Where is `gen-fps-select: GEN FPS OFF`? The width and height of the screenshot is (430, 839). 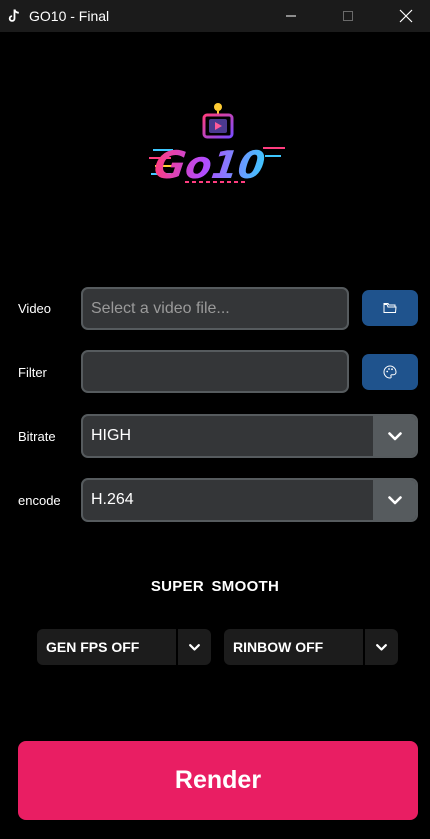 gen-fps-select: GEN FPS OFF is located at coordinates (124, 647).